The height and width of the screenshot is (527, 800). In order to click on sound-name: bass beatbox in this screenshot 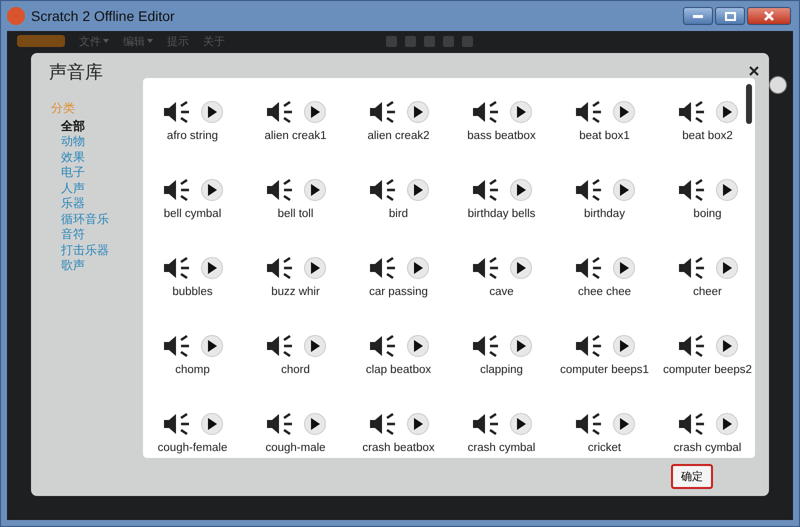, I will do `click(501, 136)`.